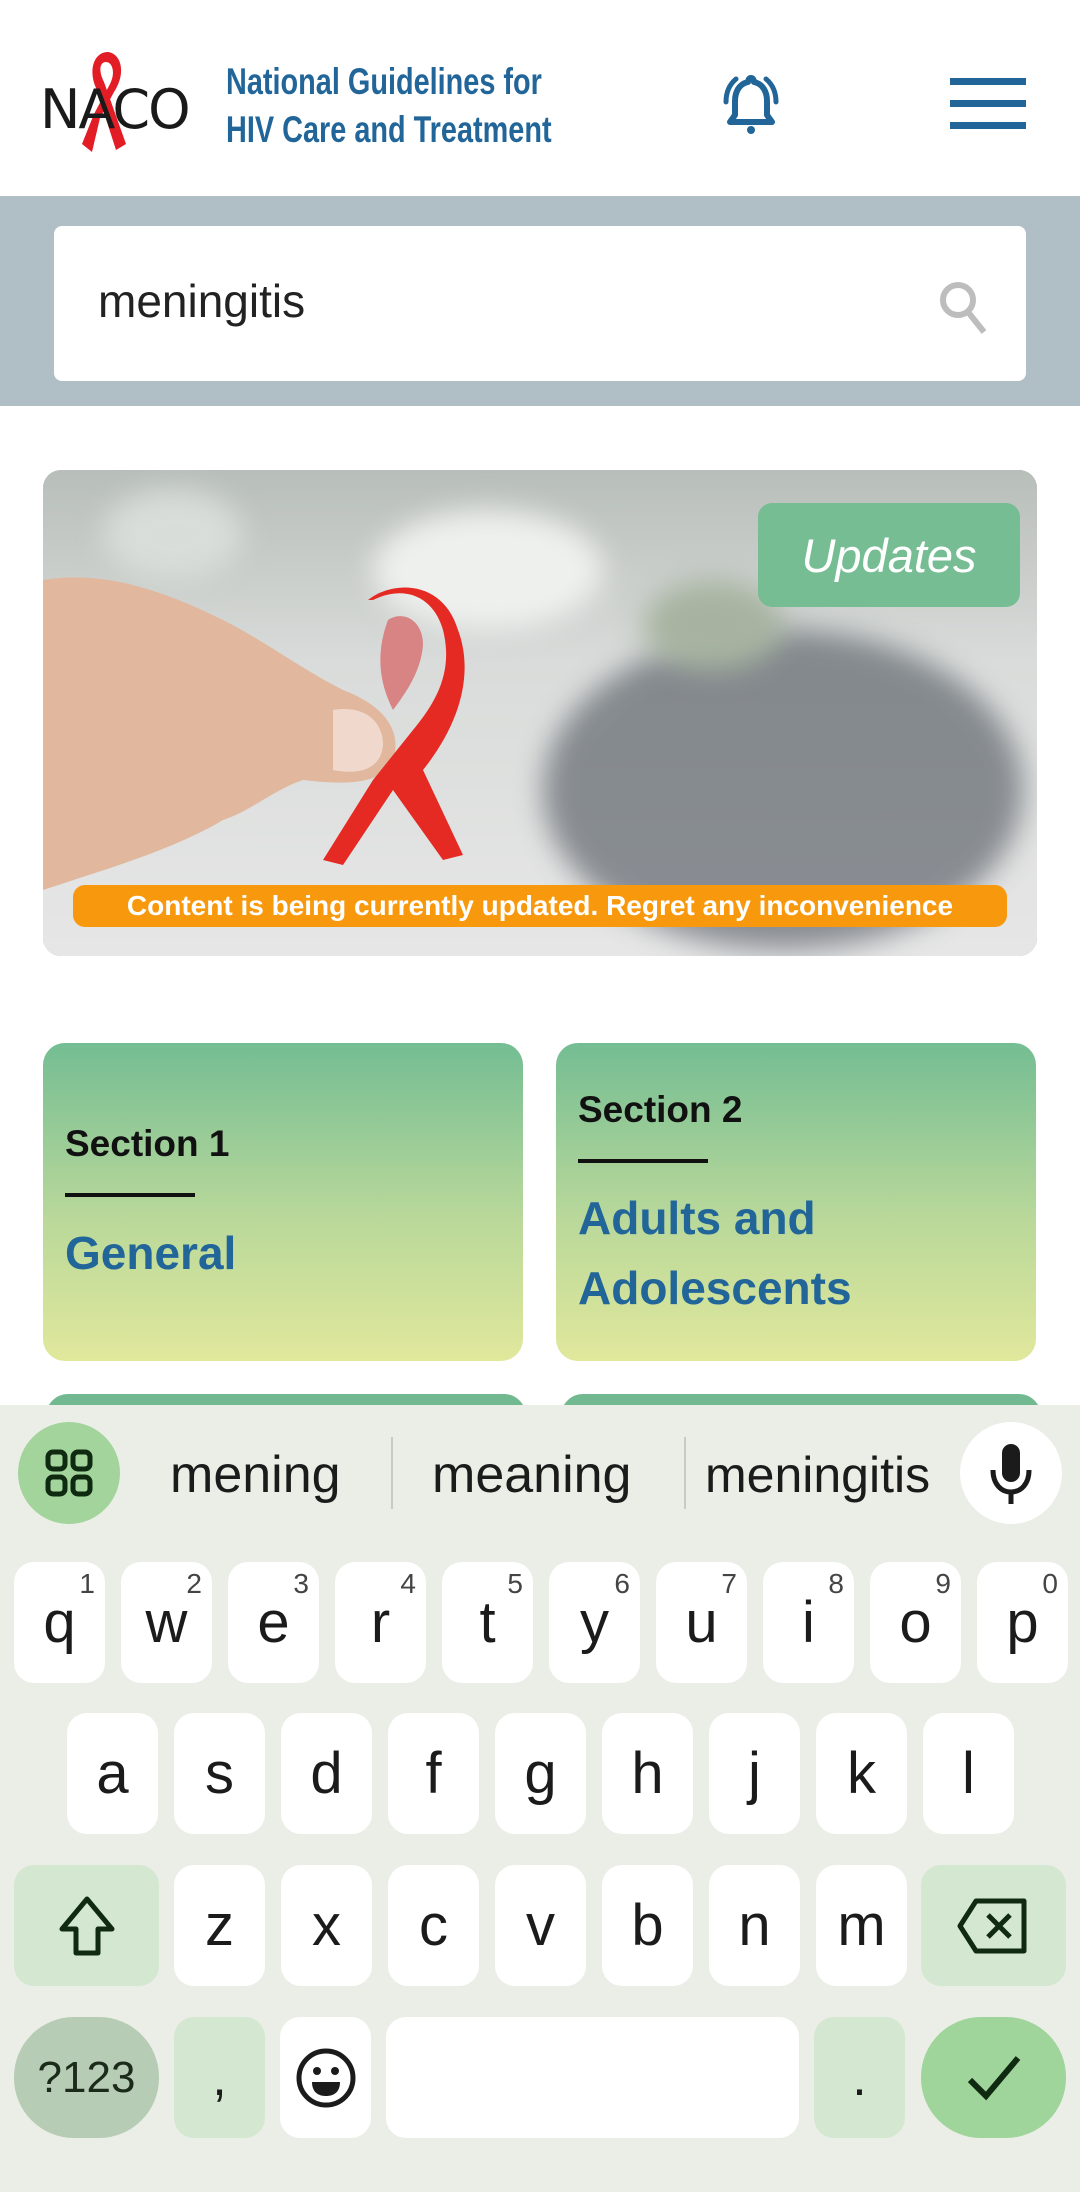 The height and width of the screenshot is (2192, 1080). Describe the element at coordinates (968, 1773) in the screenshot. I see `key-l: l` at that location.